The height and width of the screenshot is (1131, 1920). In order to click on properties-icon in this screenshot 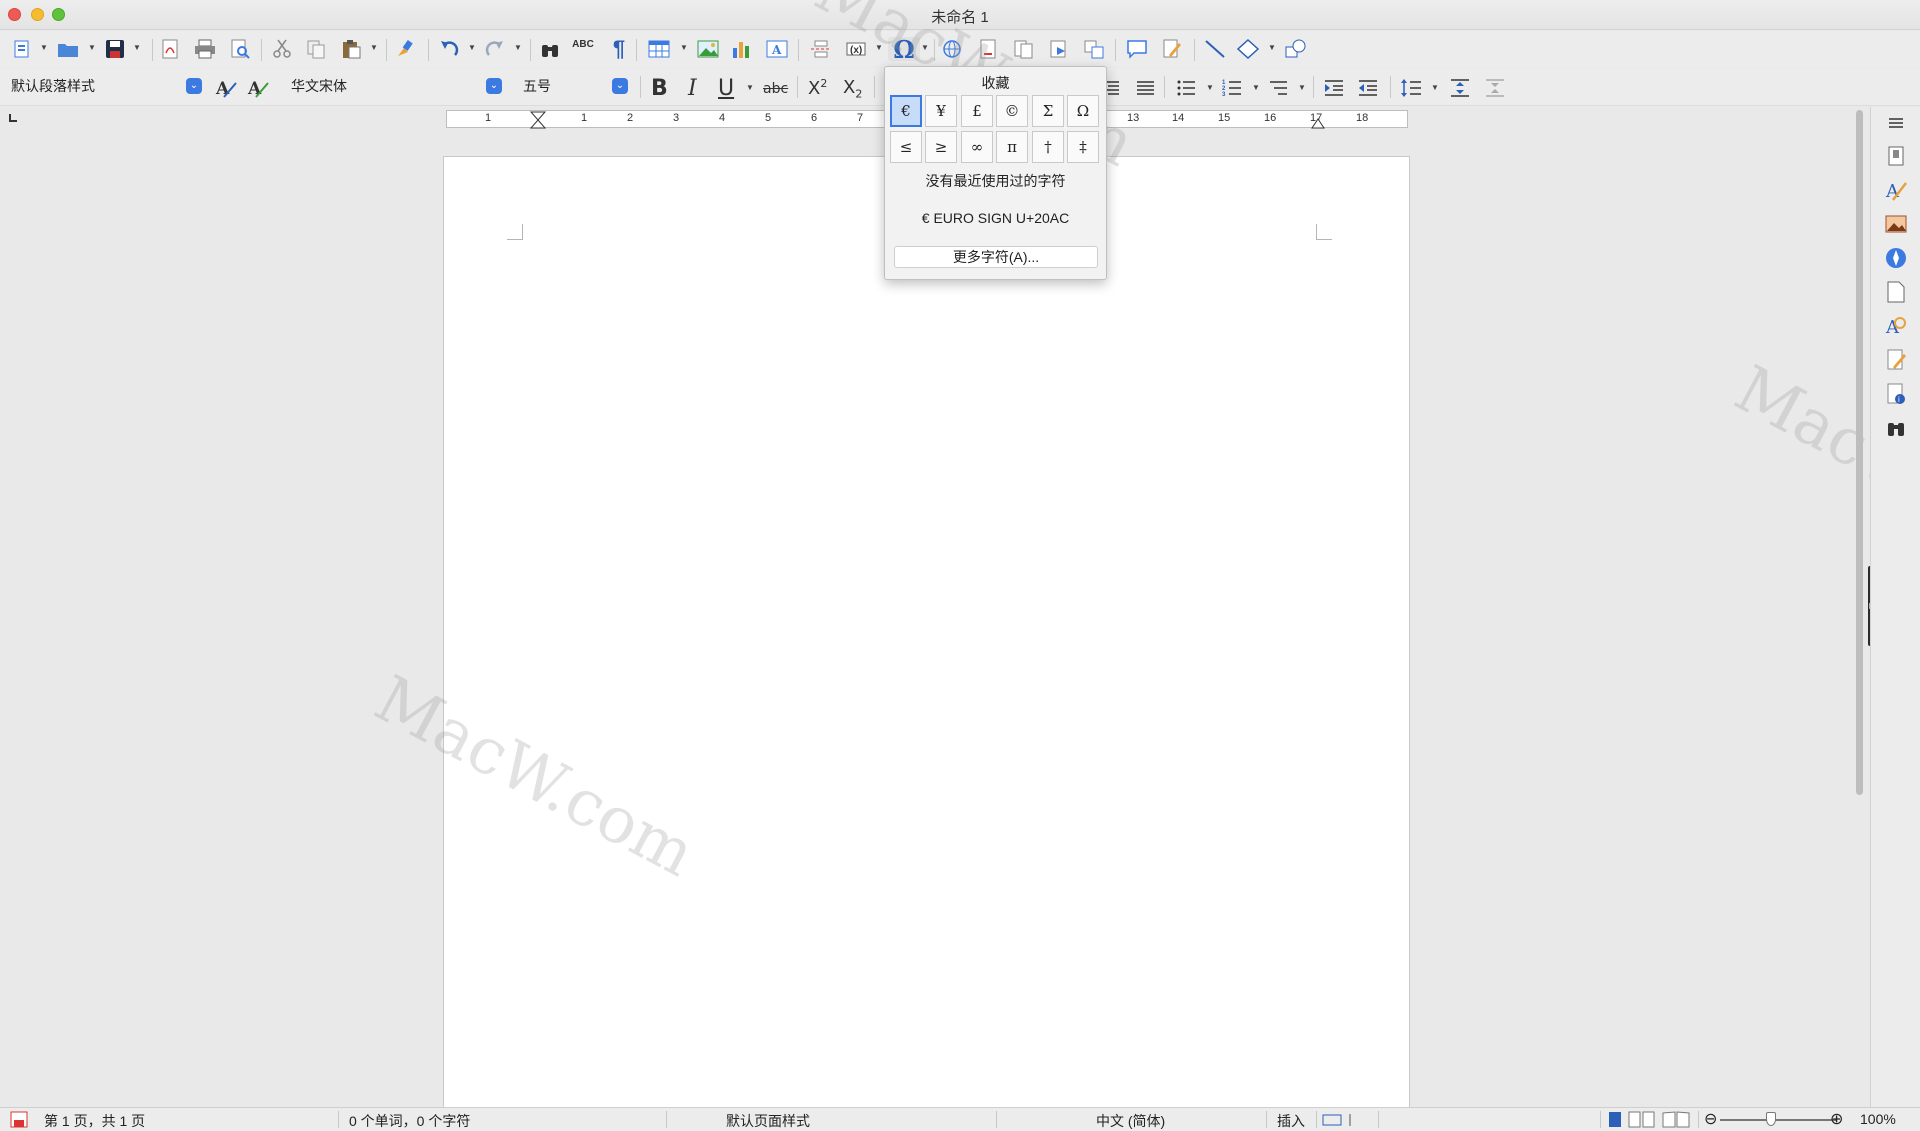, I will do `click(1896, 156)`.